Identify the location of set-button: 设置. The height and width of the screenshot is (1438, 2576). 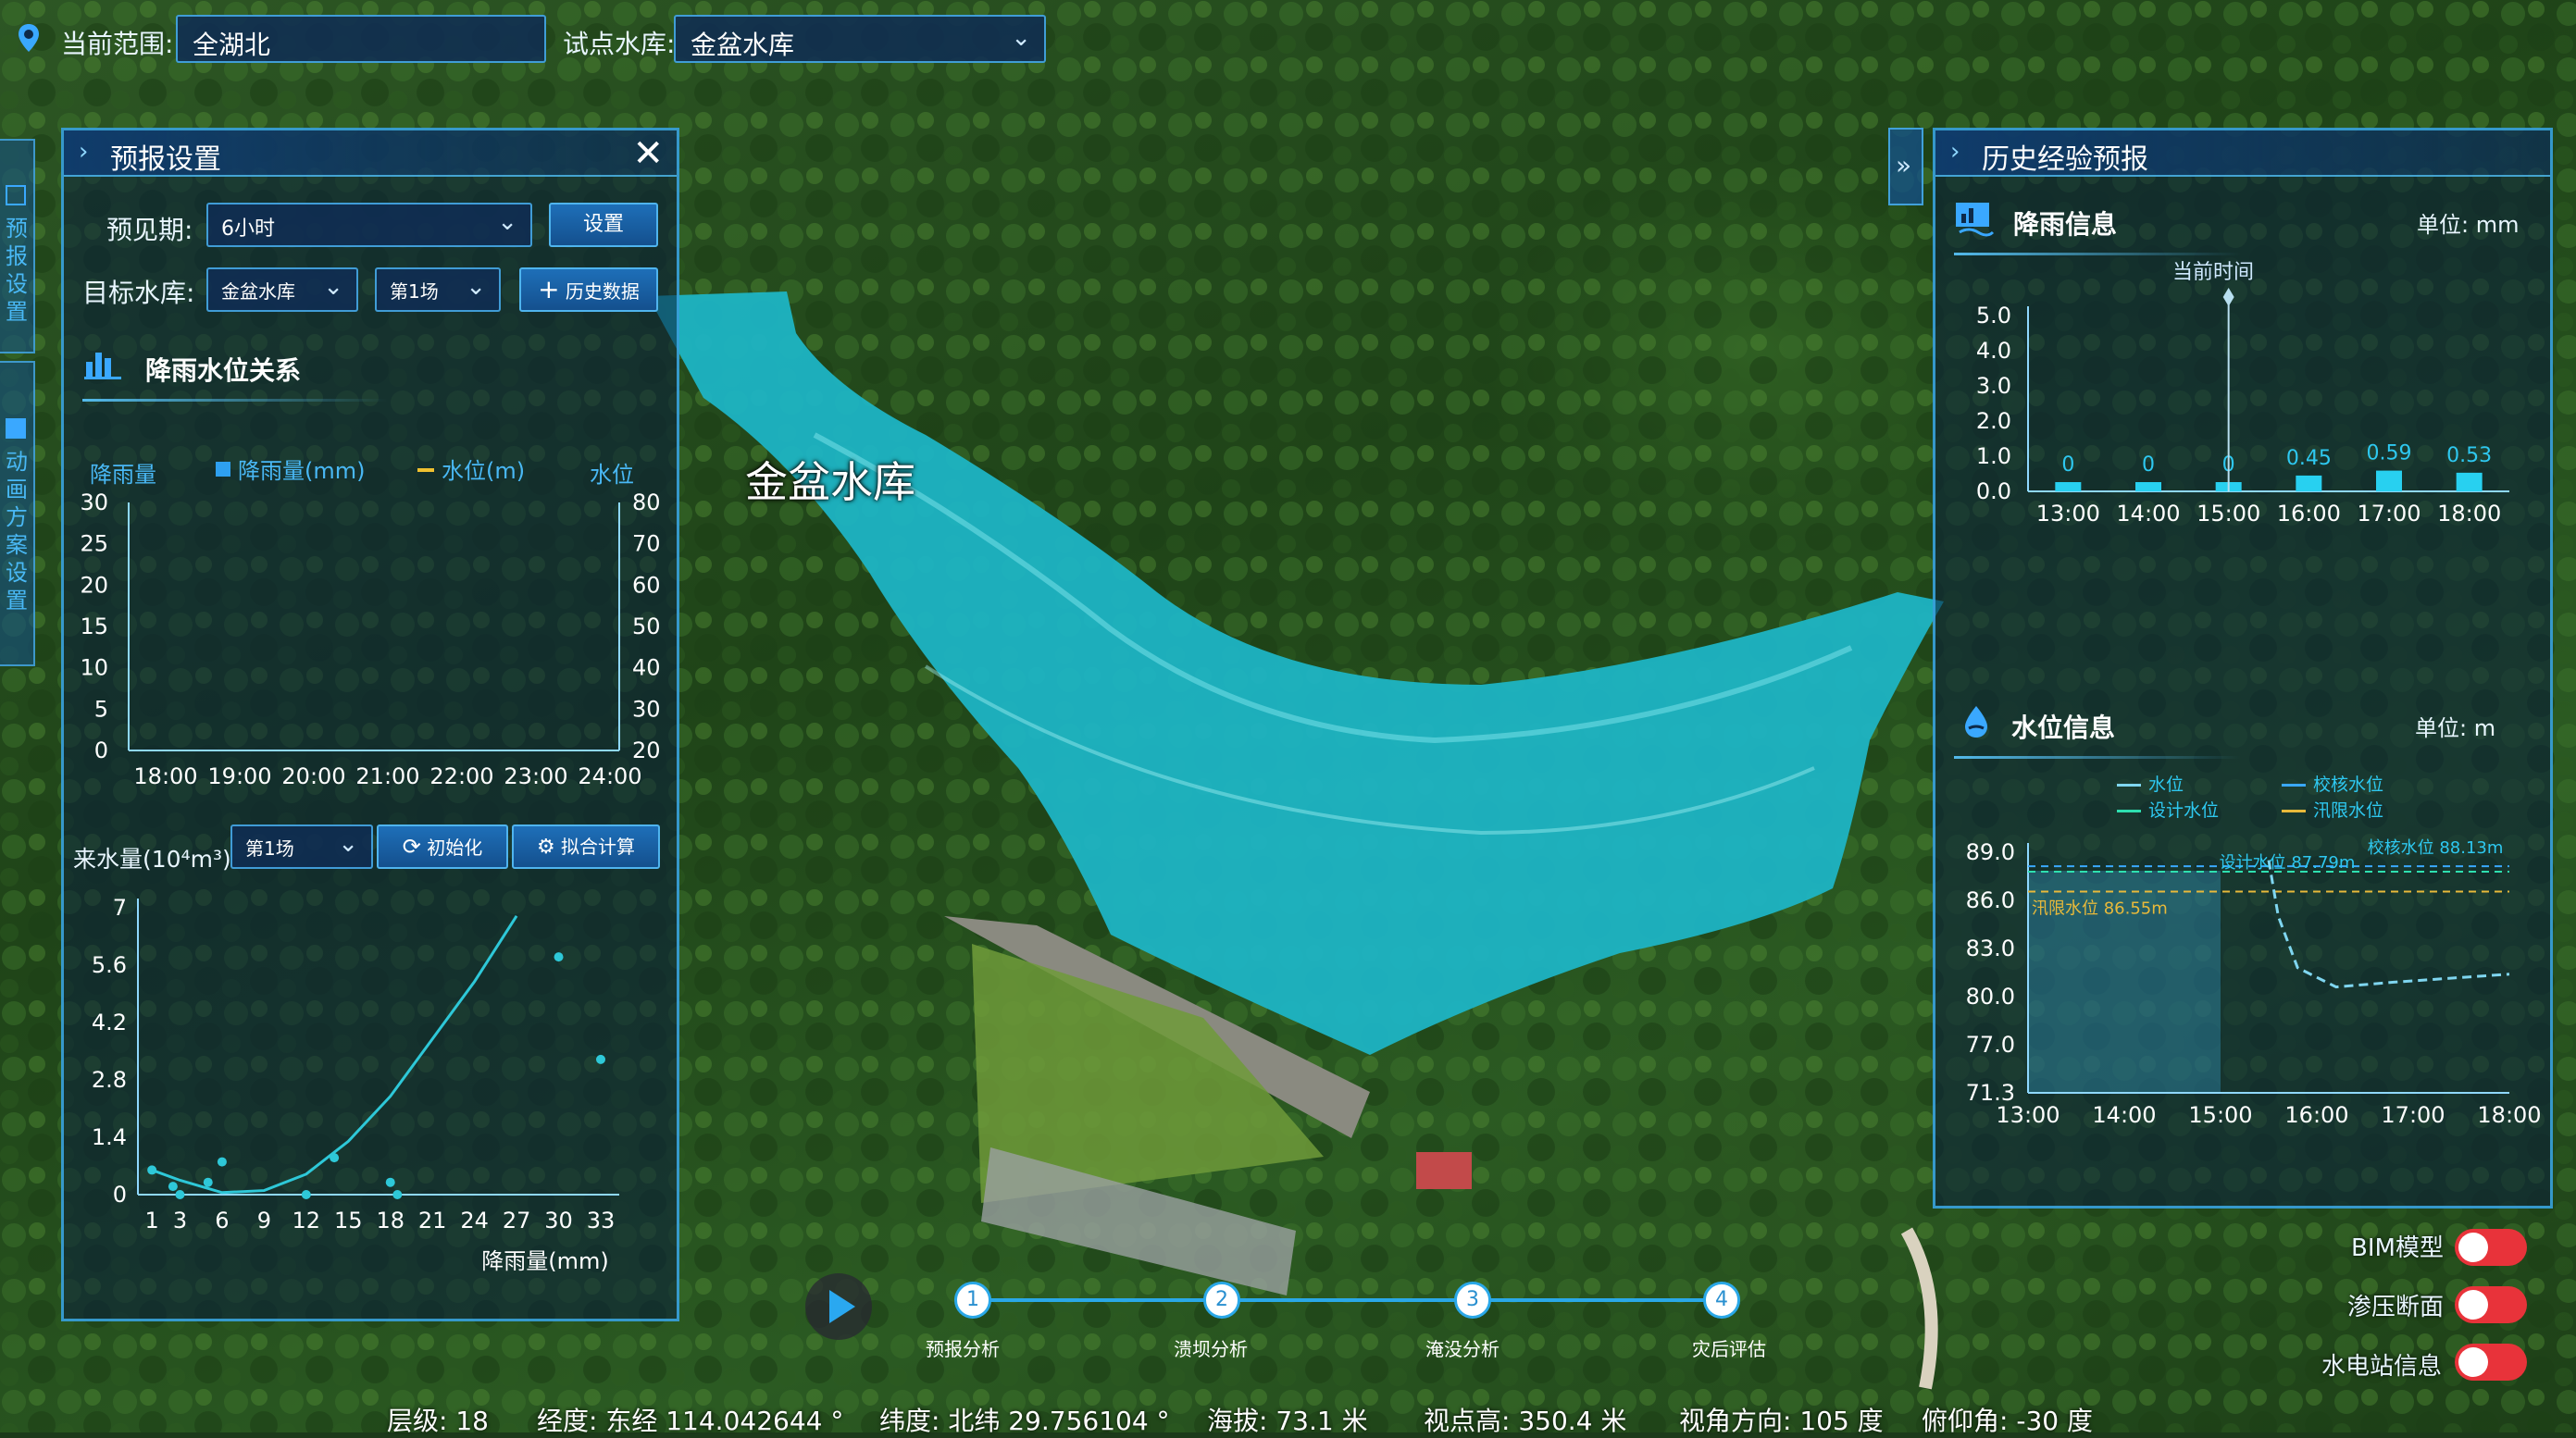
(603, 225).